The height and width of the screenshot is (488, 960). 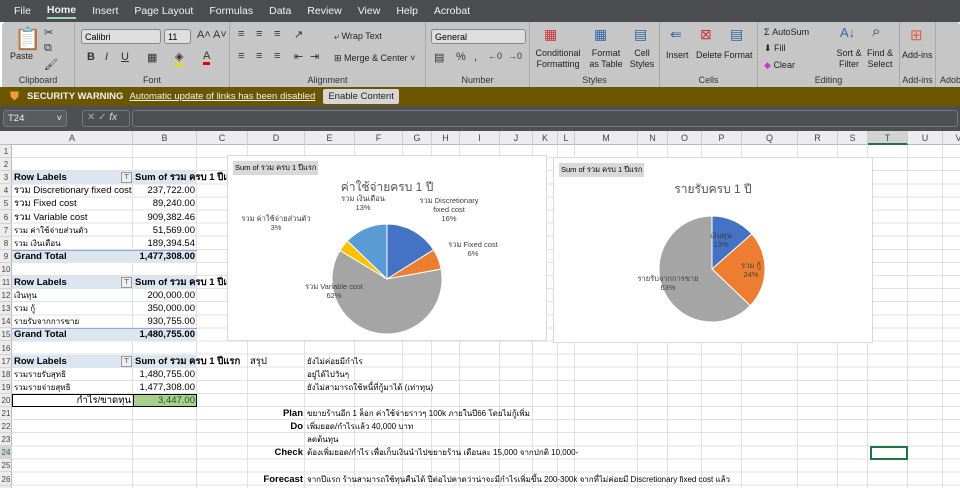 What do you see at coordinates (330, 138) in the screenshot?
I see `column-header-E: E` at bounding box center [330, 138].